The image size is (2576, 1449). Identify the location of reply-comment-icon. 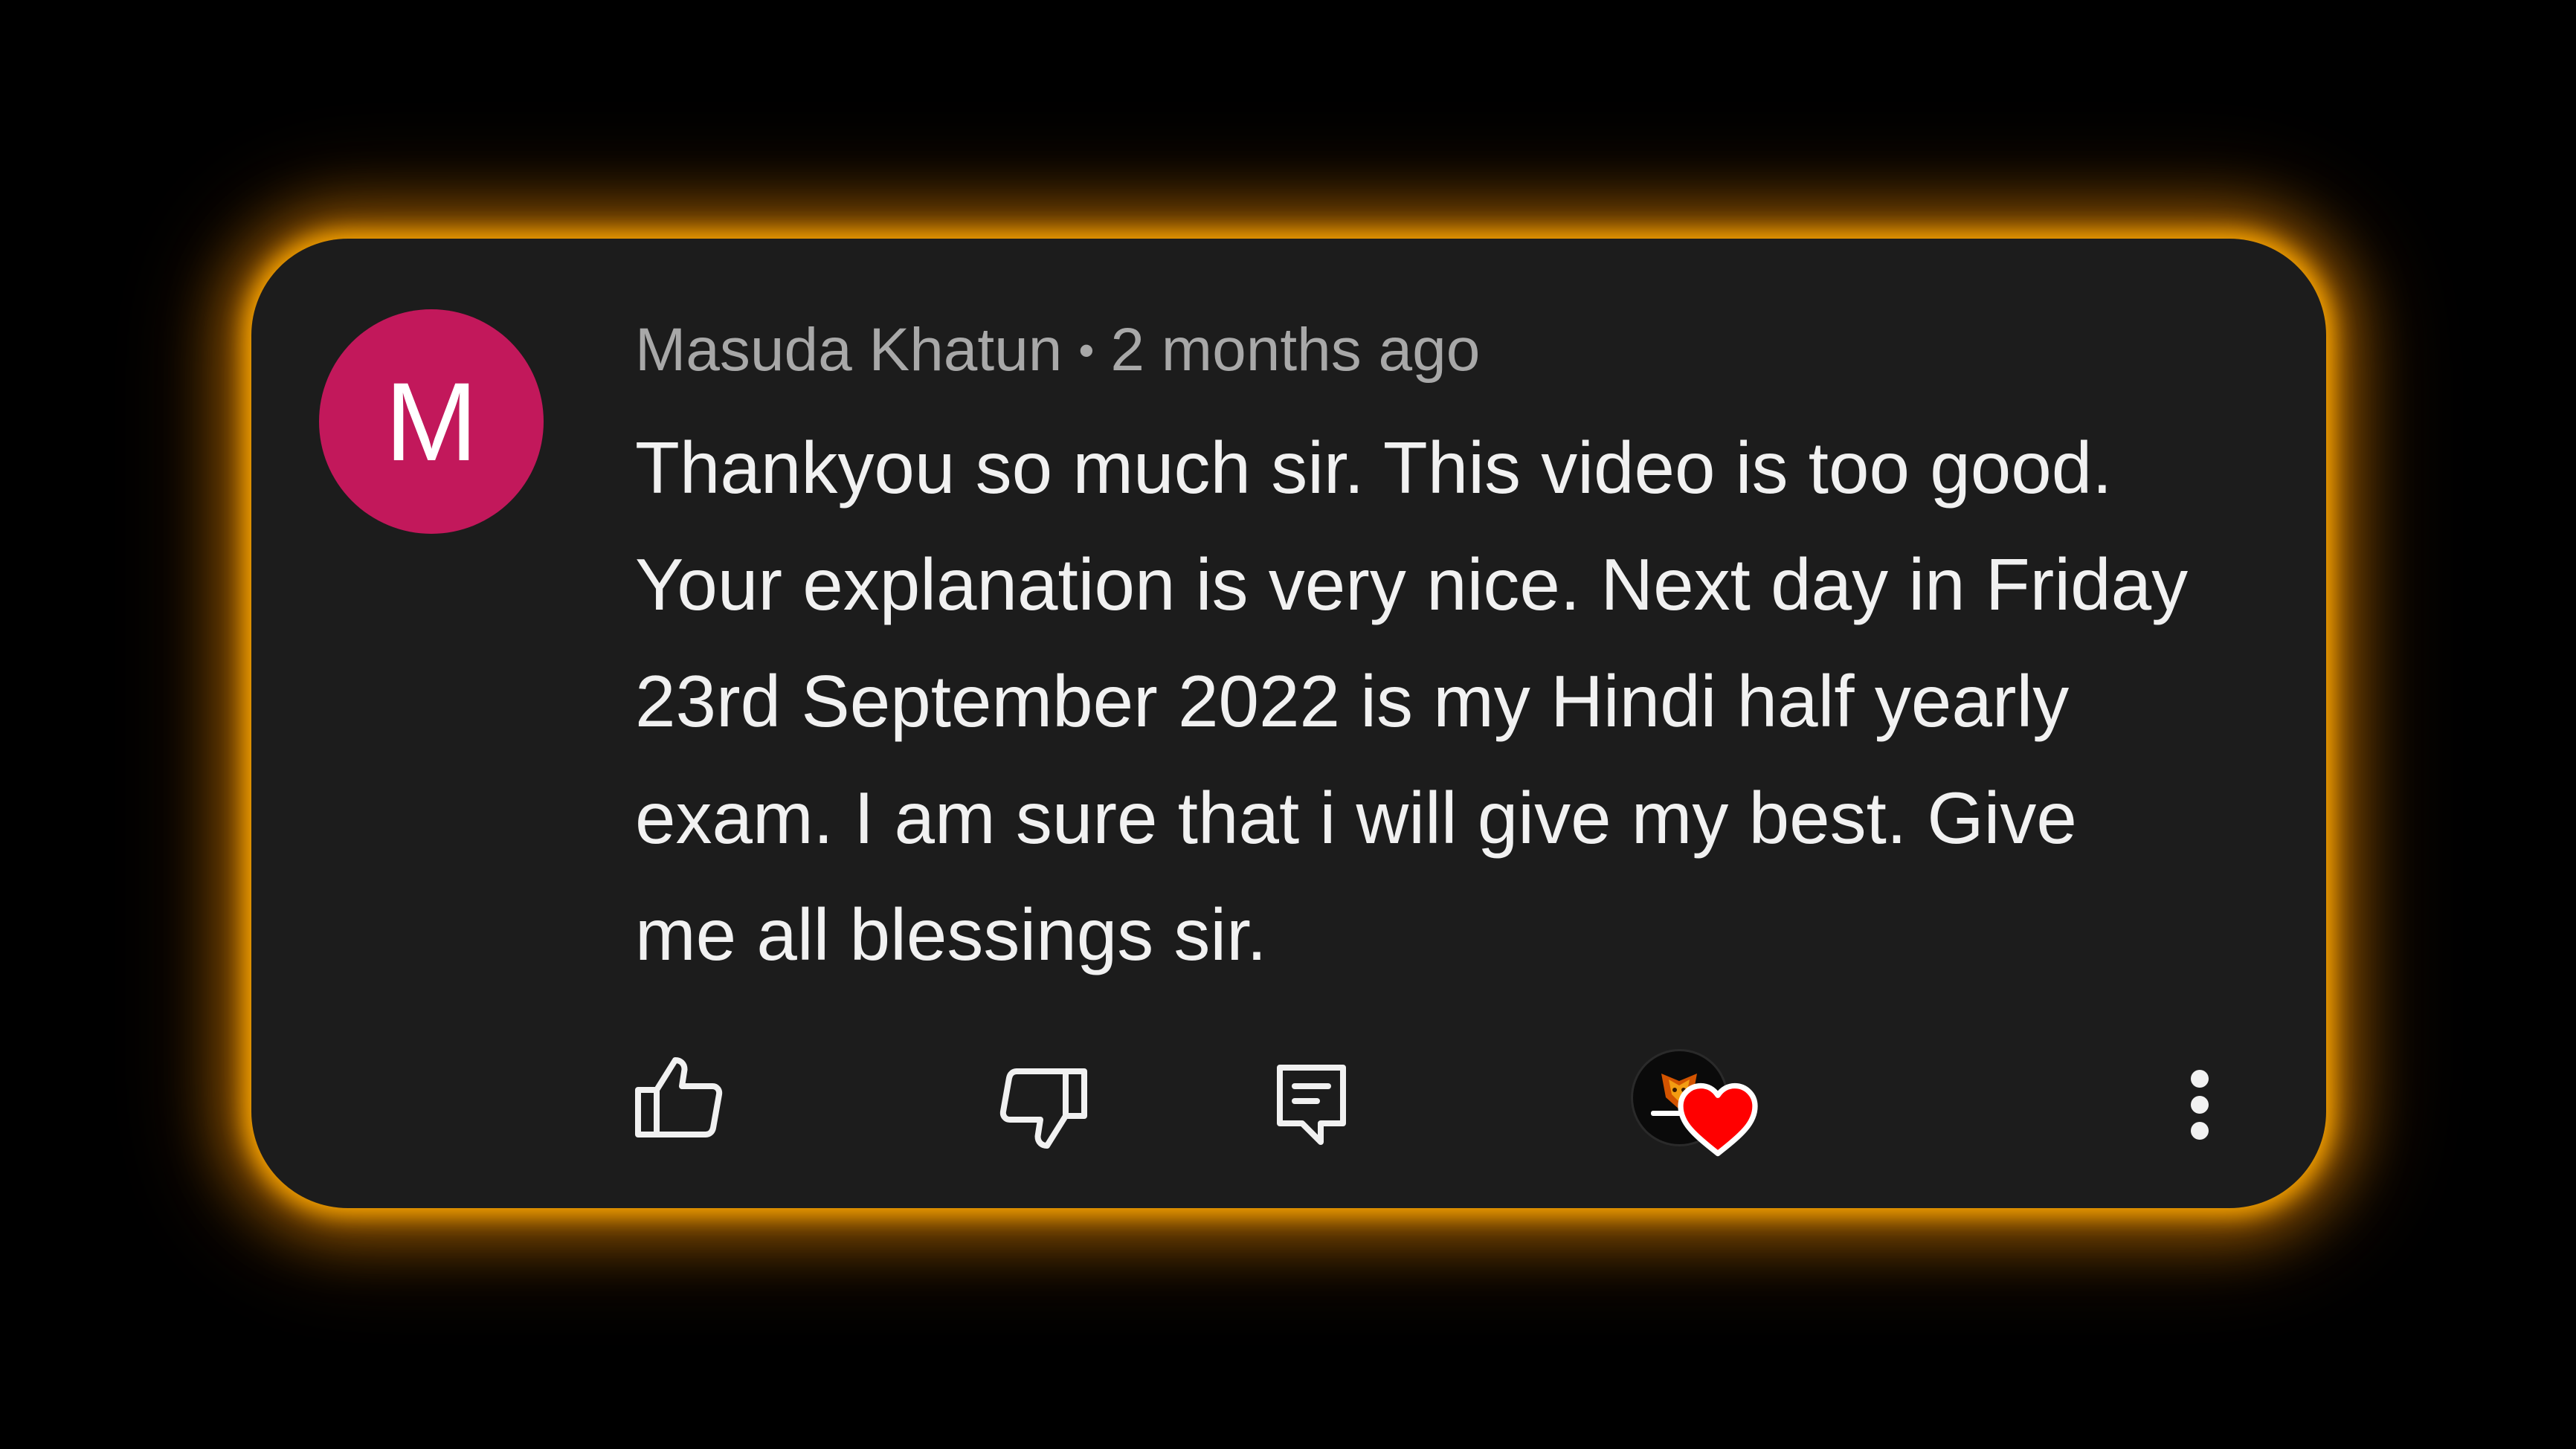
(1311, 1105).